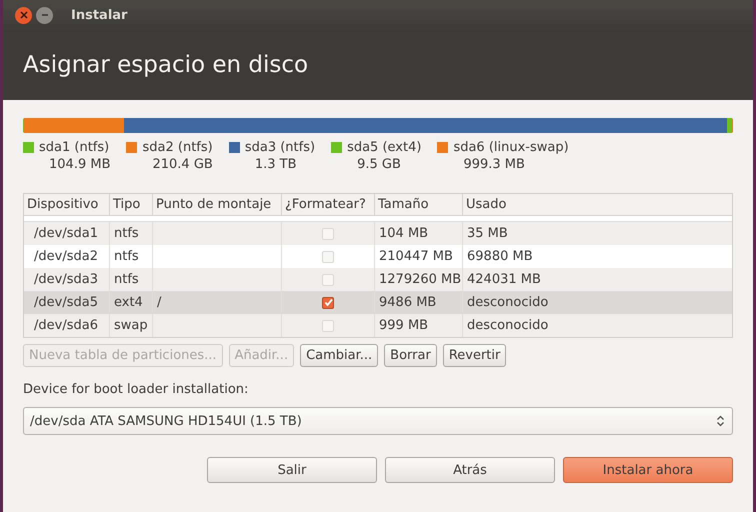 The image size is (756, 512). I want to click on column-header: Tamaño, so click(419, 205).